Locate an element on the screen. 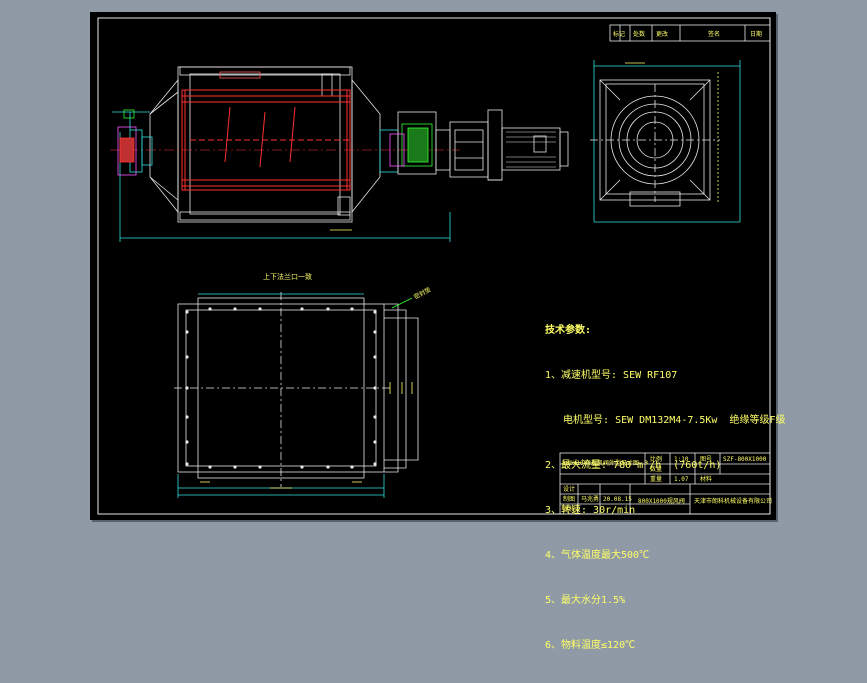 This screenshot has height=683, width=867. tech-line: 电机型号: SEW DM132M4-7.5Kw 绝缘等级F级 is located at coordinates (665, 420).